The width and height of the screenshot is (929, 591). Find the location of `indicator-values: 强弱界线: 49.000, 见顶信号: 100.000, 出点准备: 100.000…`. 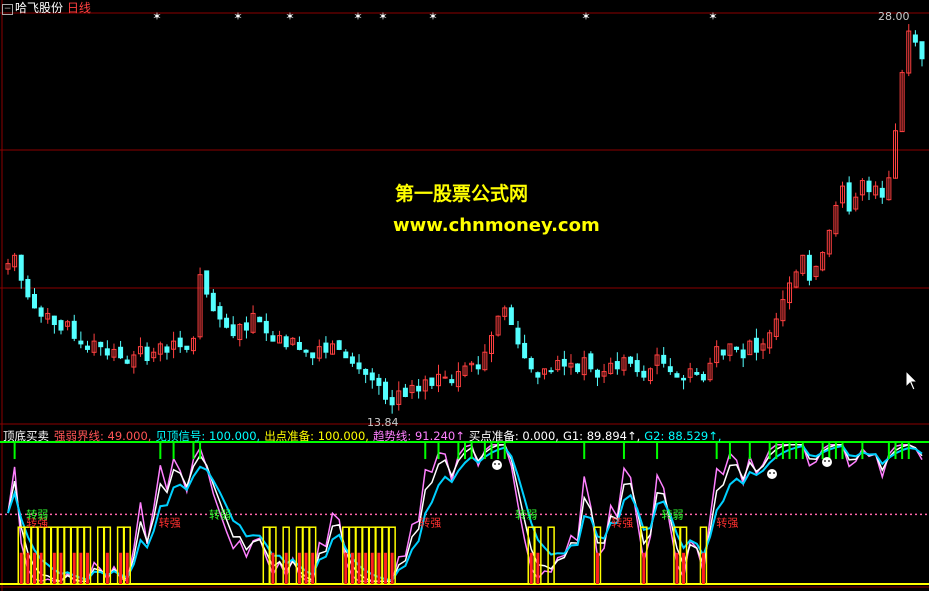

indicator-values: 强弱界线: 49.000, 见顶信号: 100.000, 出点准备: 100.000… is located at coordinates (390, 436).